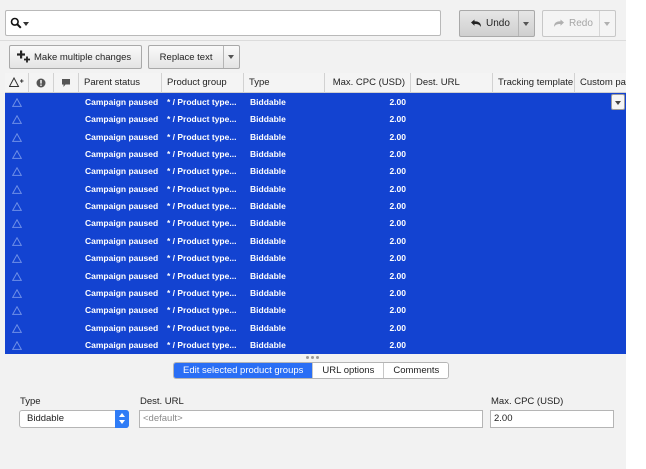 The image size is (646, 469). What do you see at coordinates (497, 23) in the screenshot?
I see `undo-button: Undo` at bounding box center [497, 23].